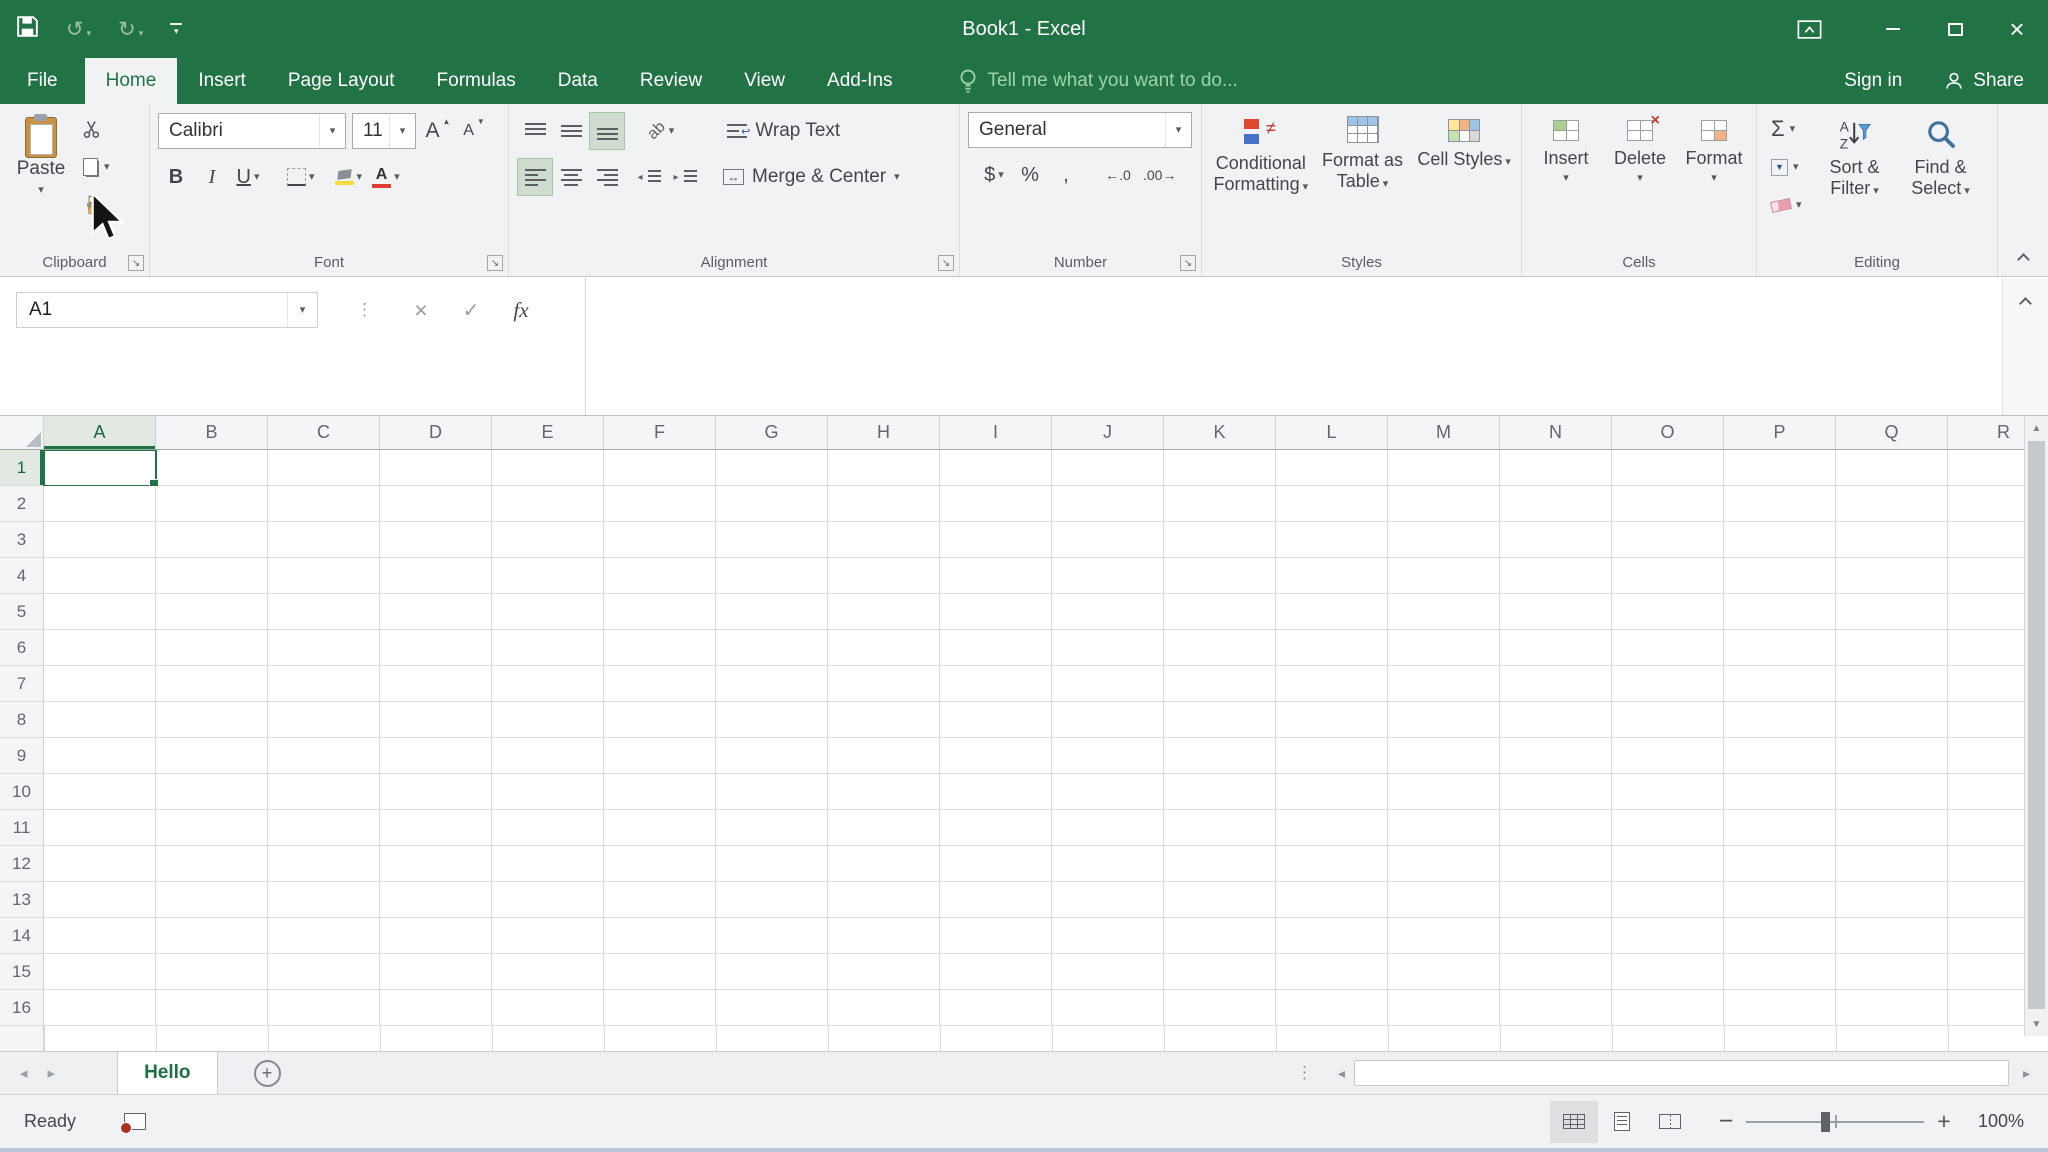  I want to click on cell-P6, so click(1780, 648).